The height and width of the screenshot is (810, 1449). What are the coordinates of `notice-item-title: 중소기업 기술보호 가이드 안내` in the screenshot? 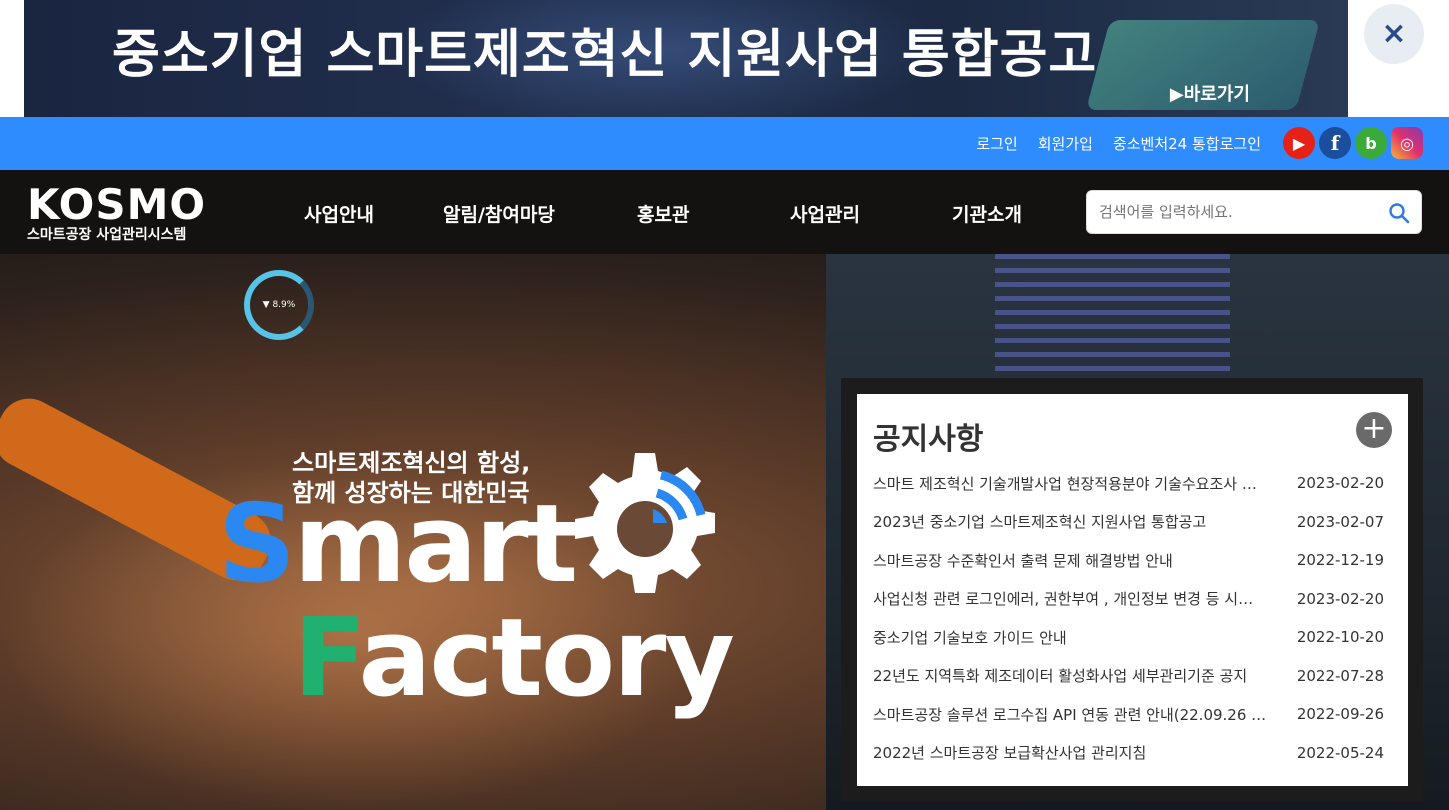 It's located at (970, 637).